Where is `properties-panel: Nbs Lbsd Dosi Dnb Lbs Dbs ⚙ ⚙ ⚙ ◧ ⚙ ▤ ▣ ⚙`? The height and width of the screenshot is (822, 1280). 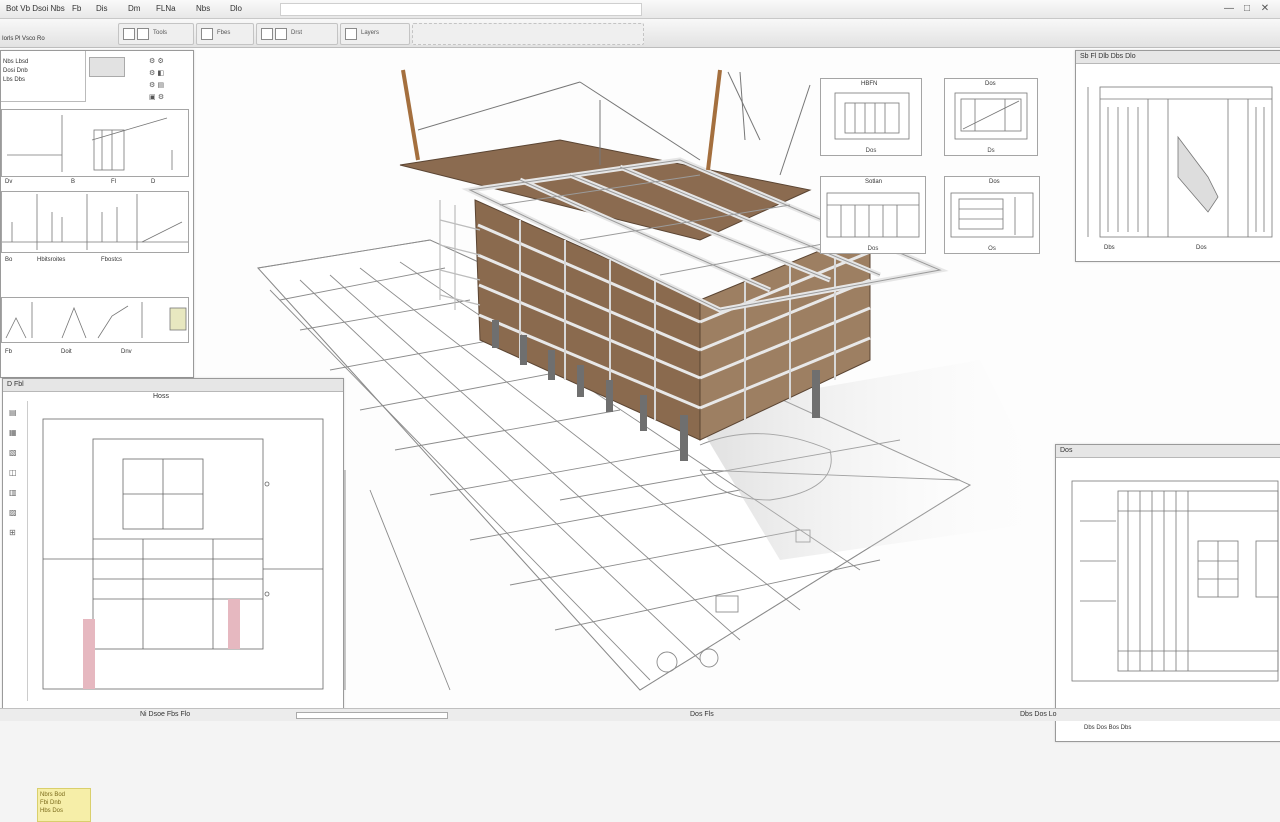
properties-panel: Nbs Lbsd Dosi Dnb Lbs Dbs ⚙ ⚙ ⚙ ◧ ⚙ ▤ ▣ ⚙ is located at coordinates (97, 214).